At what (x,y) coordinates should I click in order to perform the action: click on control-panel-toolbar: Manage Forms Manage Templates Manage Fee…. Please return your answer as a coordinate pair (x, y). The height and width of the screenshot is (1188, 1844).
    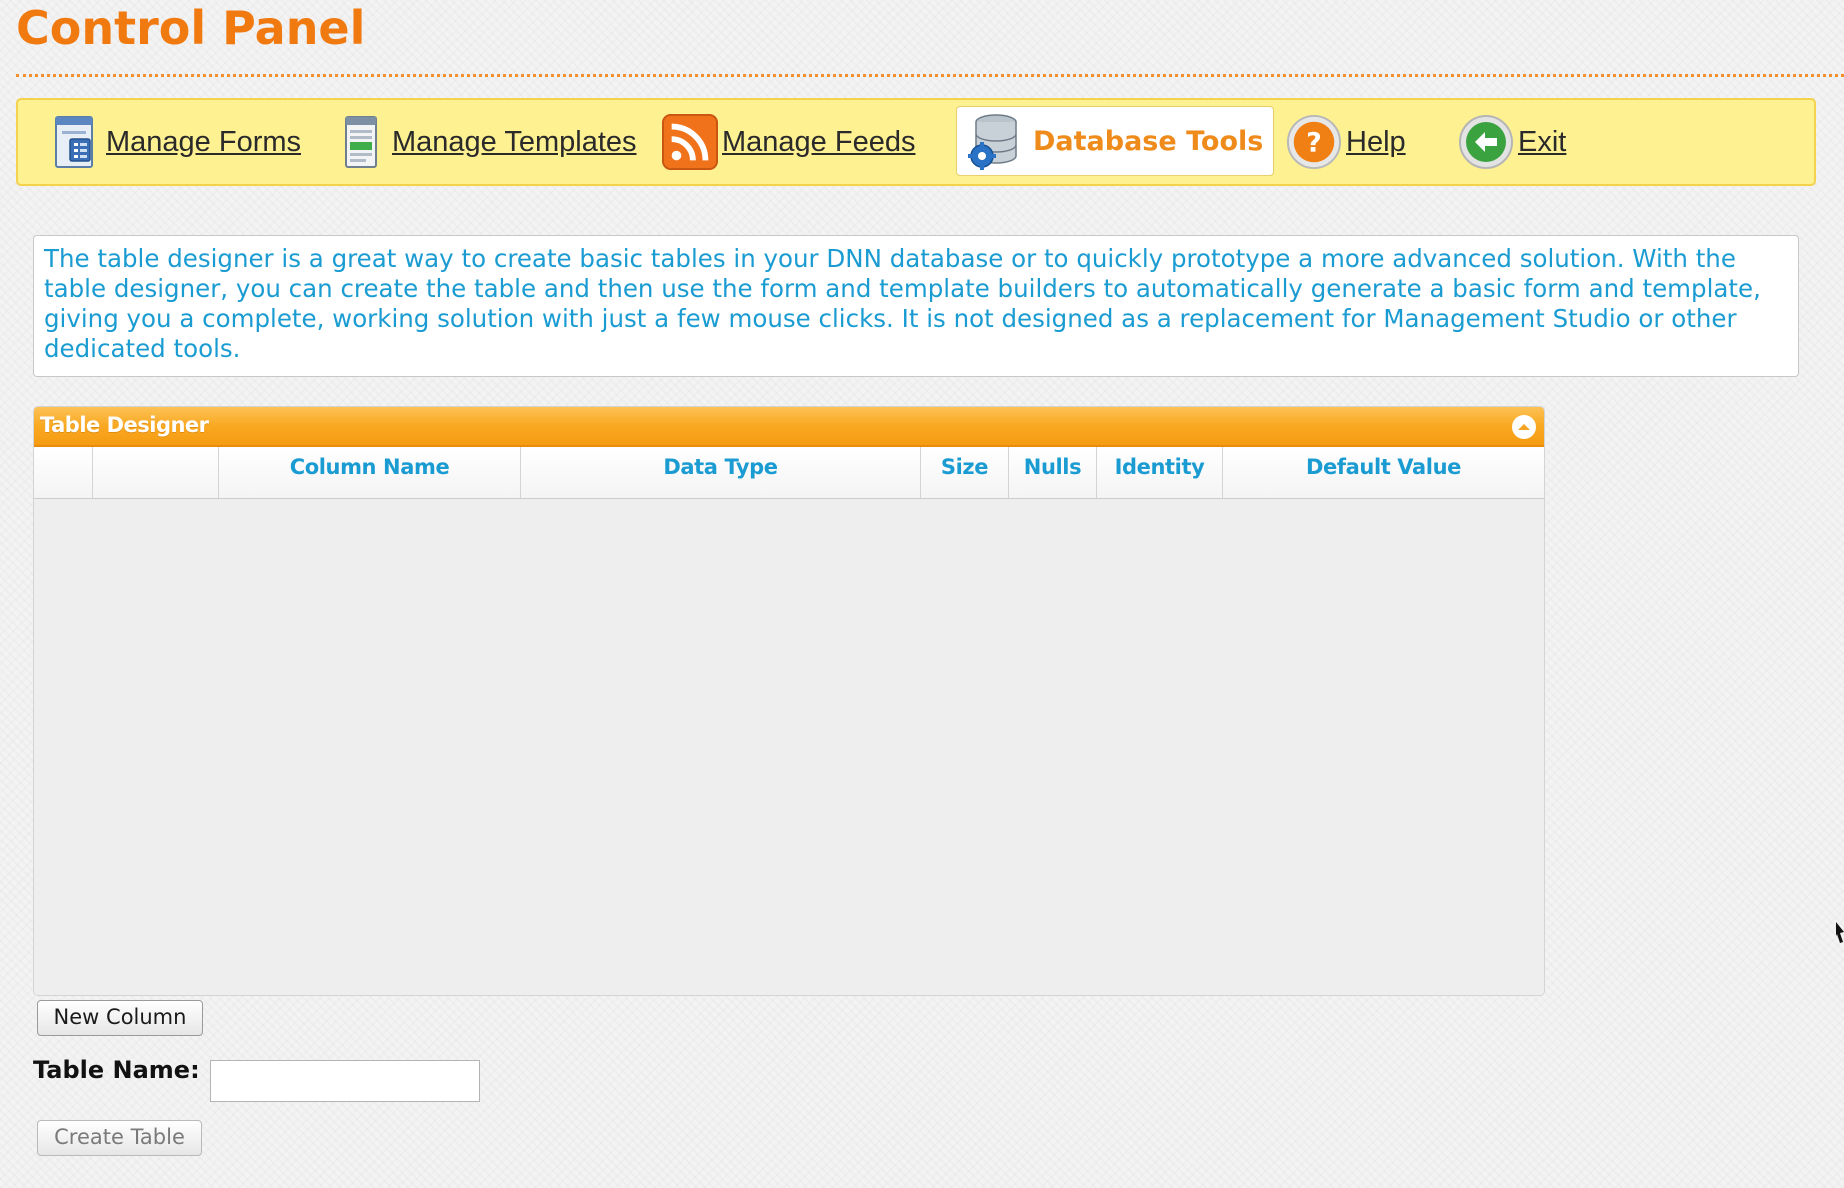
    Looking at the image, I should click on (916, 142).